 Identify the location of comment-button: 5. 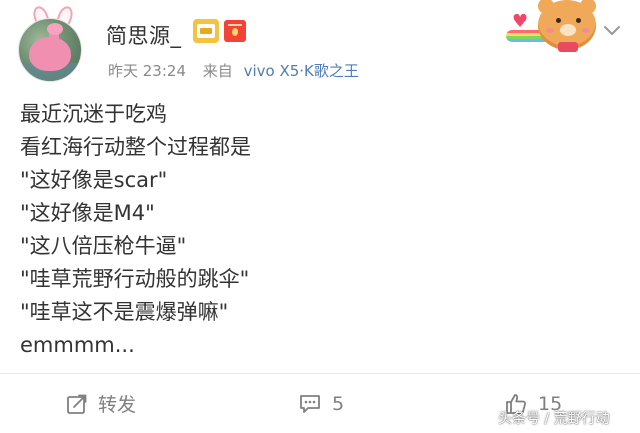
(321, 403).